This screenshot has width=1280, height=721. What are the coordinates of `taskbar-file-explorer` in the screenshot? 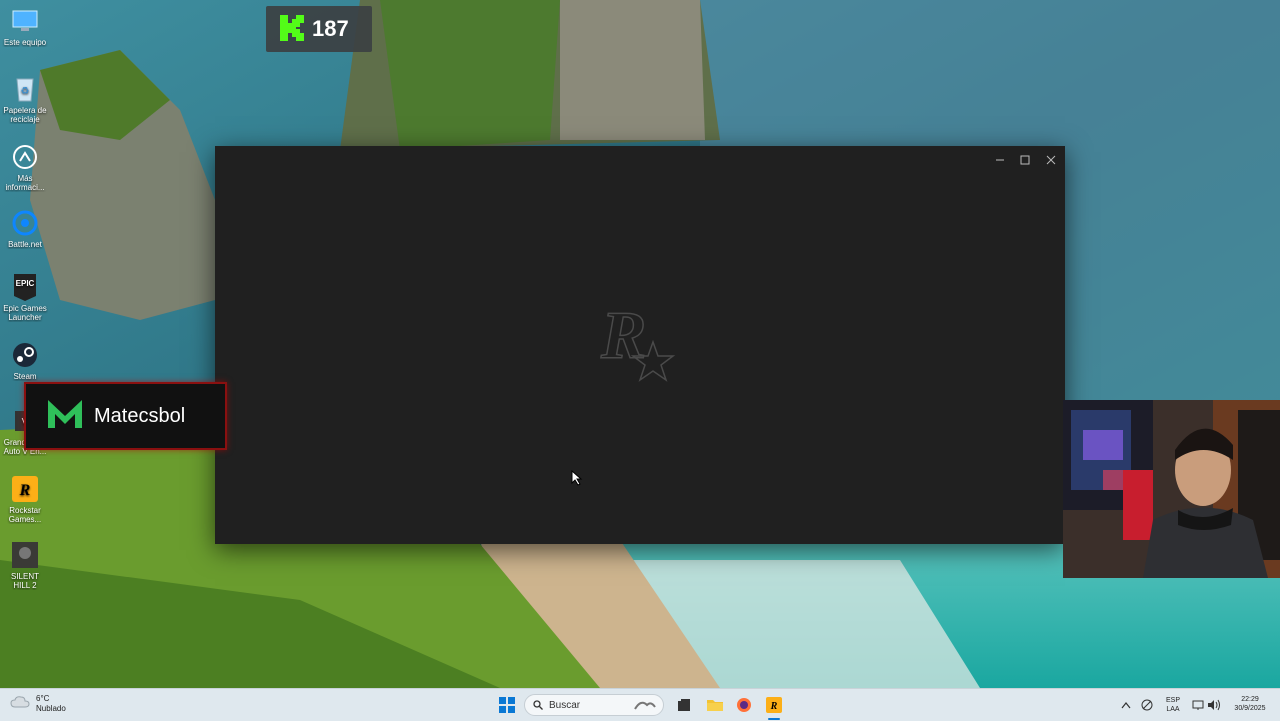 It's located at (715, 705).